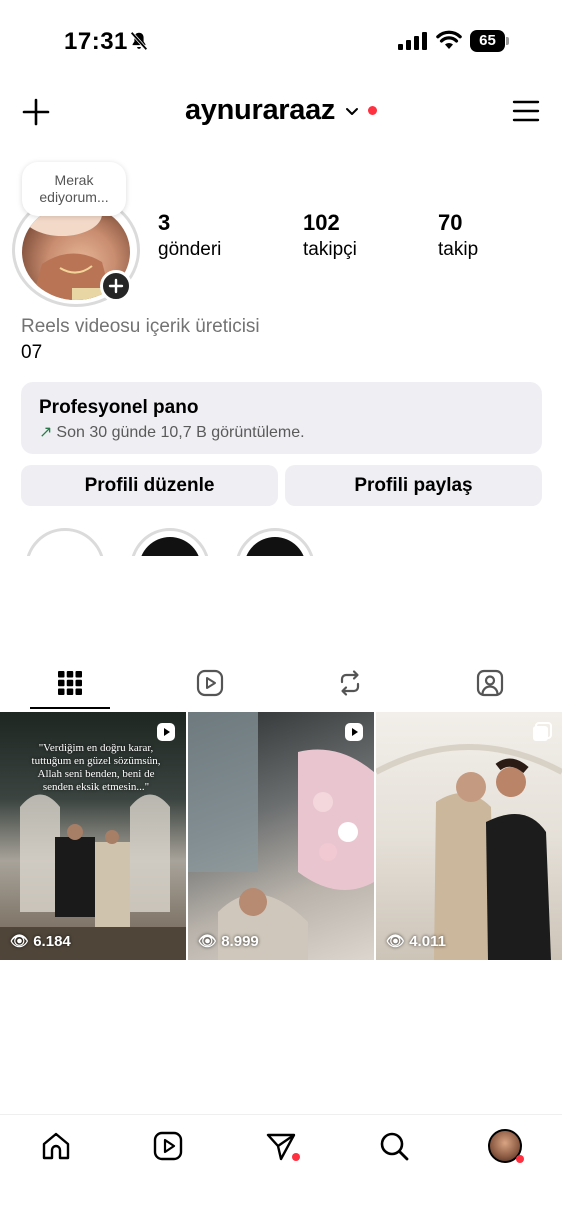 Image resolution: width=562 pixels, height=1221 pixels. I want to click on stat-posts-count: 3, so click(164, 222).